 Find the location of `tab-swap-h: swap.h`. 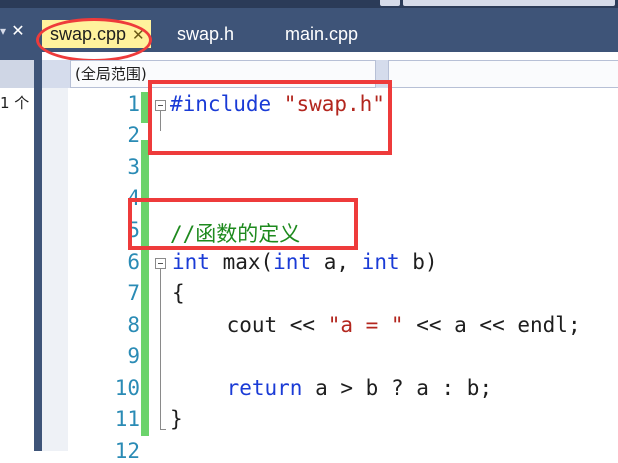

tab-swap-h: swap.h is located at coordinates (205, 34).